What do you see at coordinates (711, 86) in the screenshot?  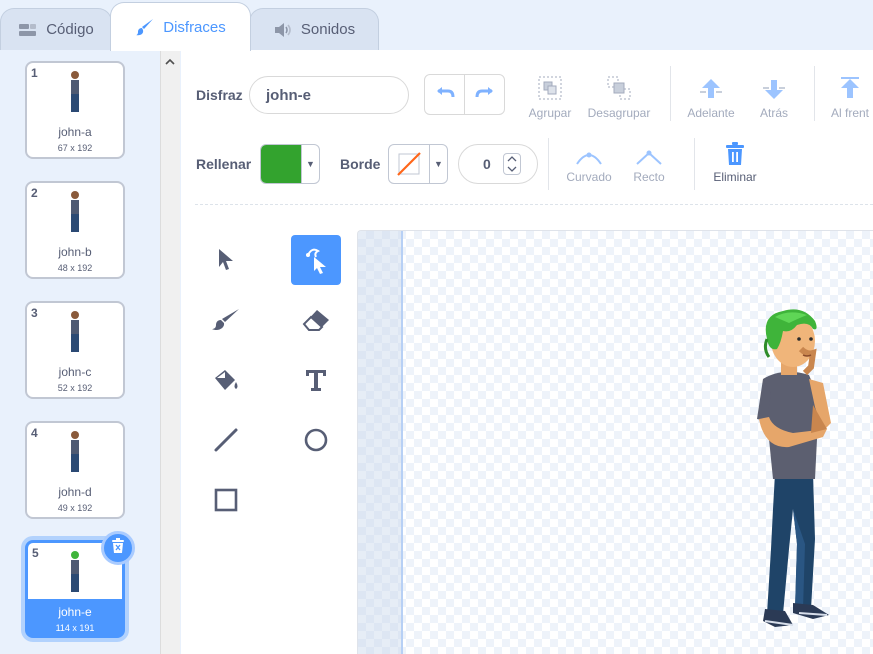 I see `arrow-up-icon` at bounding box center [711, 86].